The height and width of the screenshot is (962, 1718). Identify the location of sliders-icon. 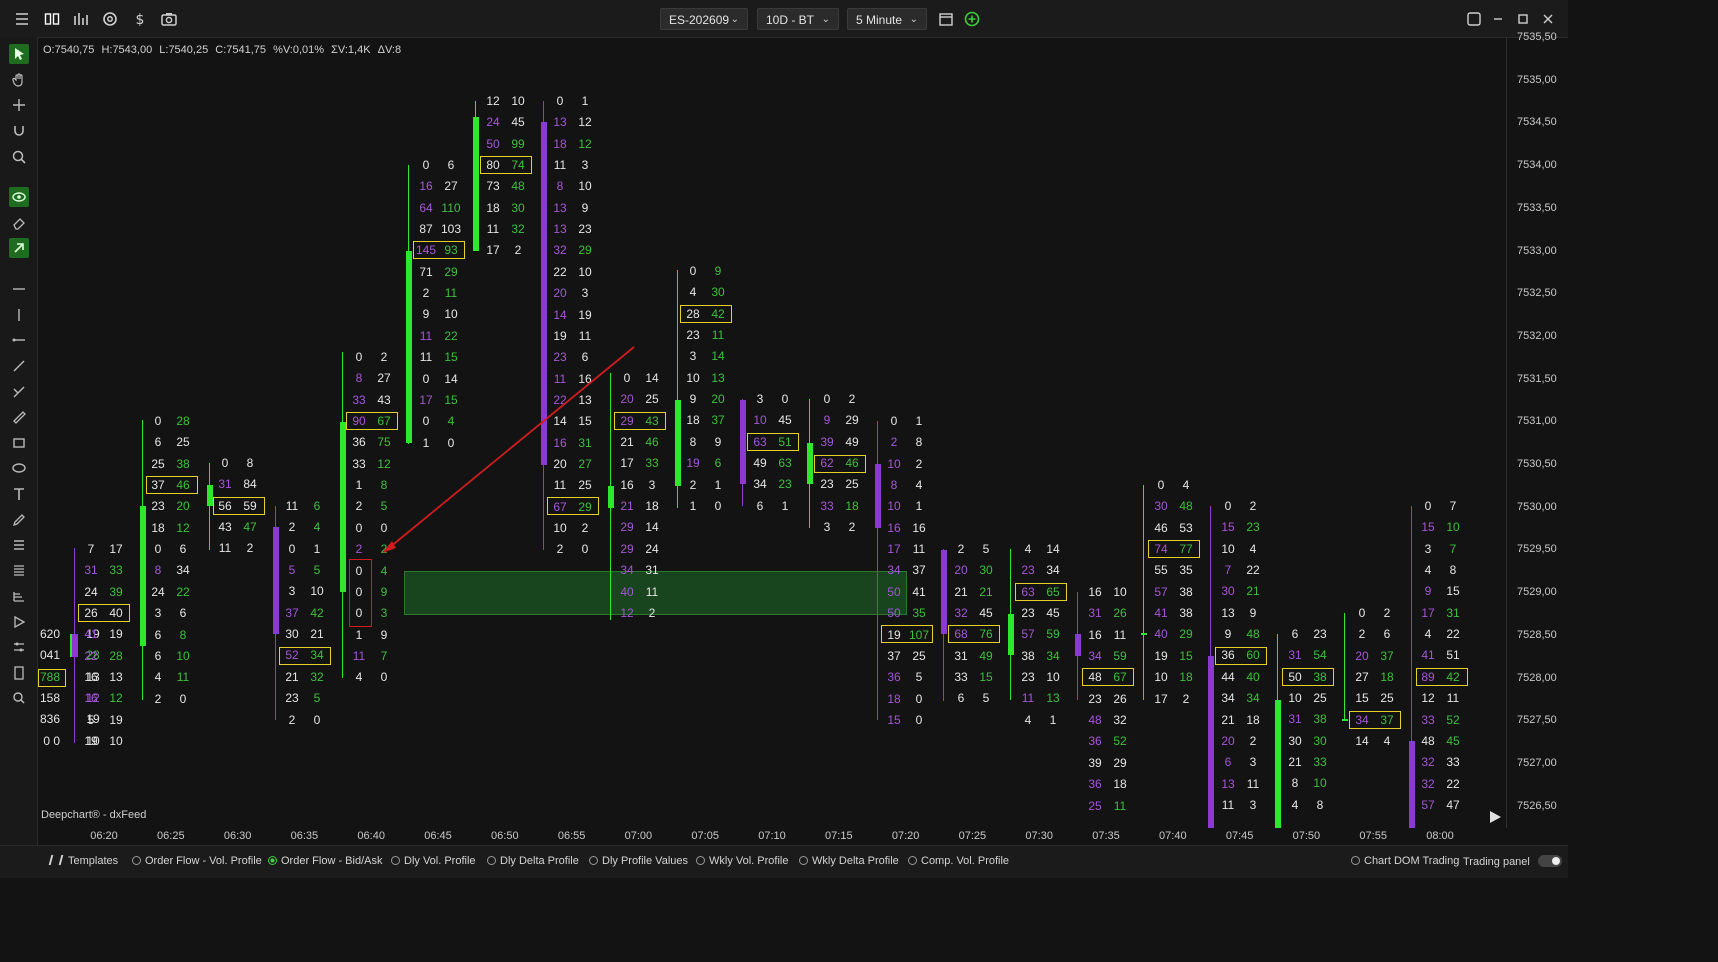
(19, 647).